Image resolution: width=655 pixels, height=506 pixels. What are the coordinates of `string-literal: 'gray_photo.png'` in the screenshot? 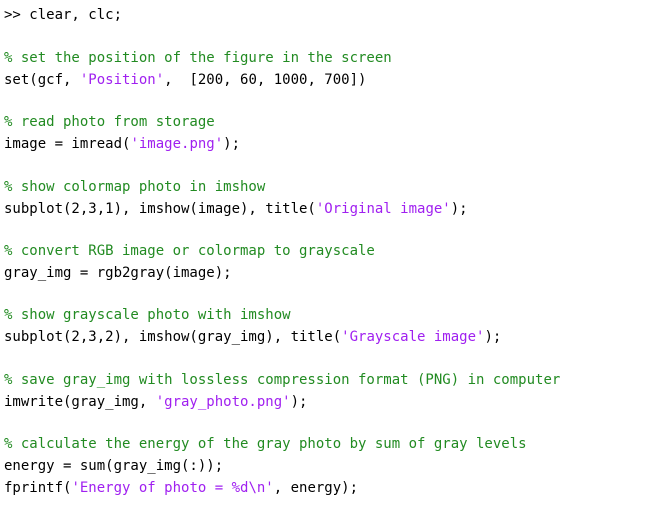 It's located at (223, 402).